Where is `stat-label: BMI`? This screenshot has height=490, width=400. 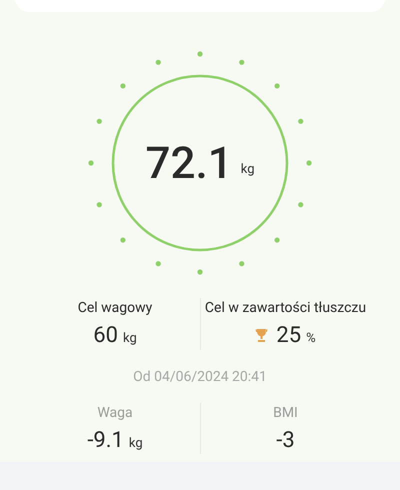 stat-label: BMI is located at coordinates (285, 413).